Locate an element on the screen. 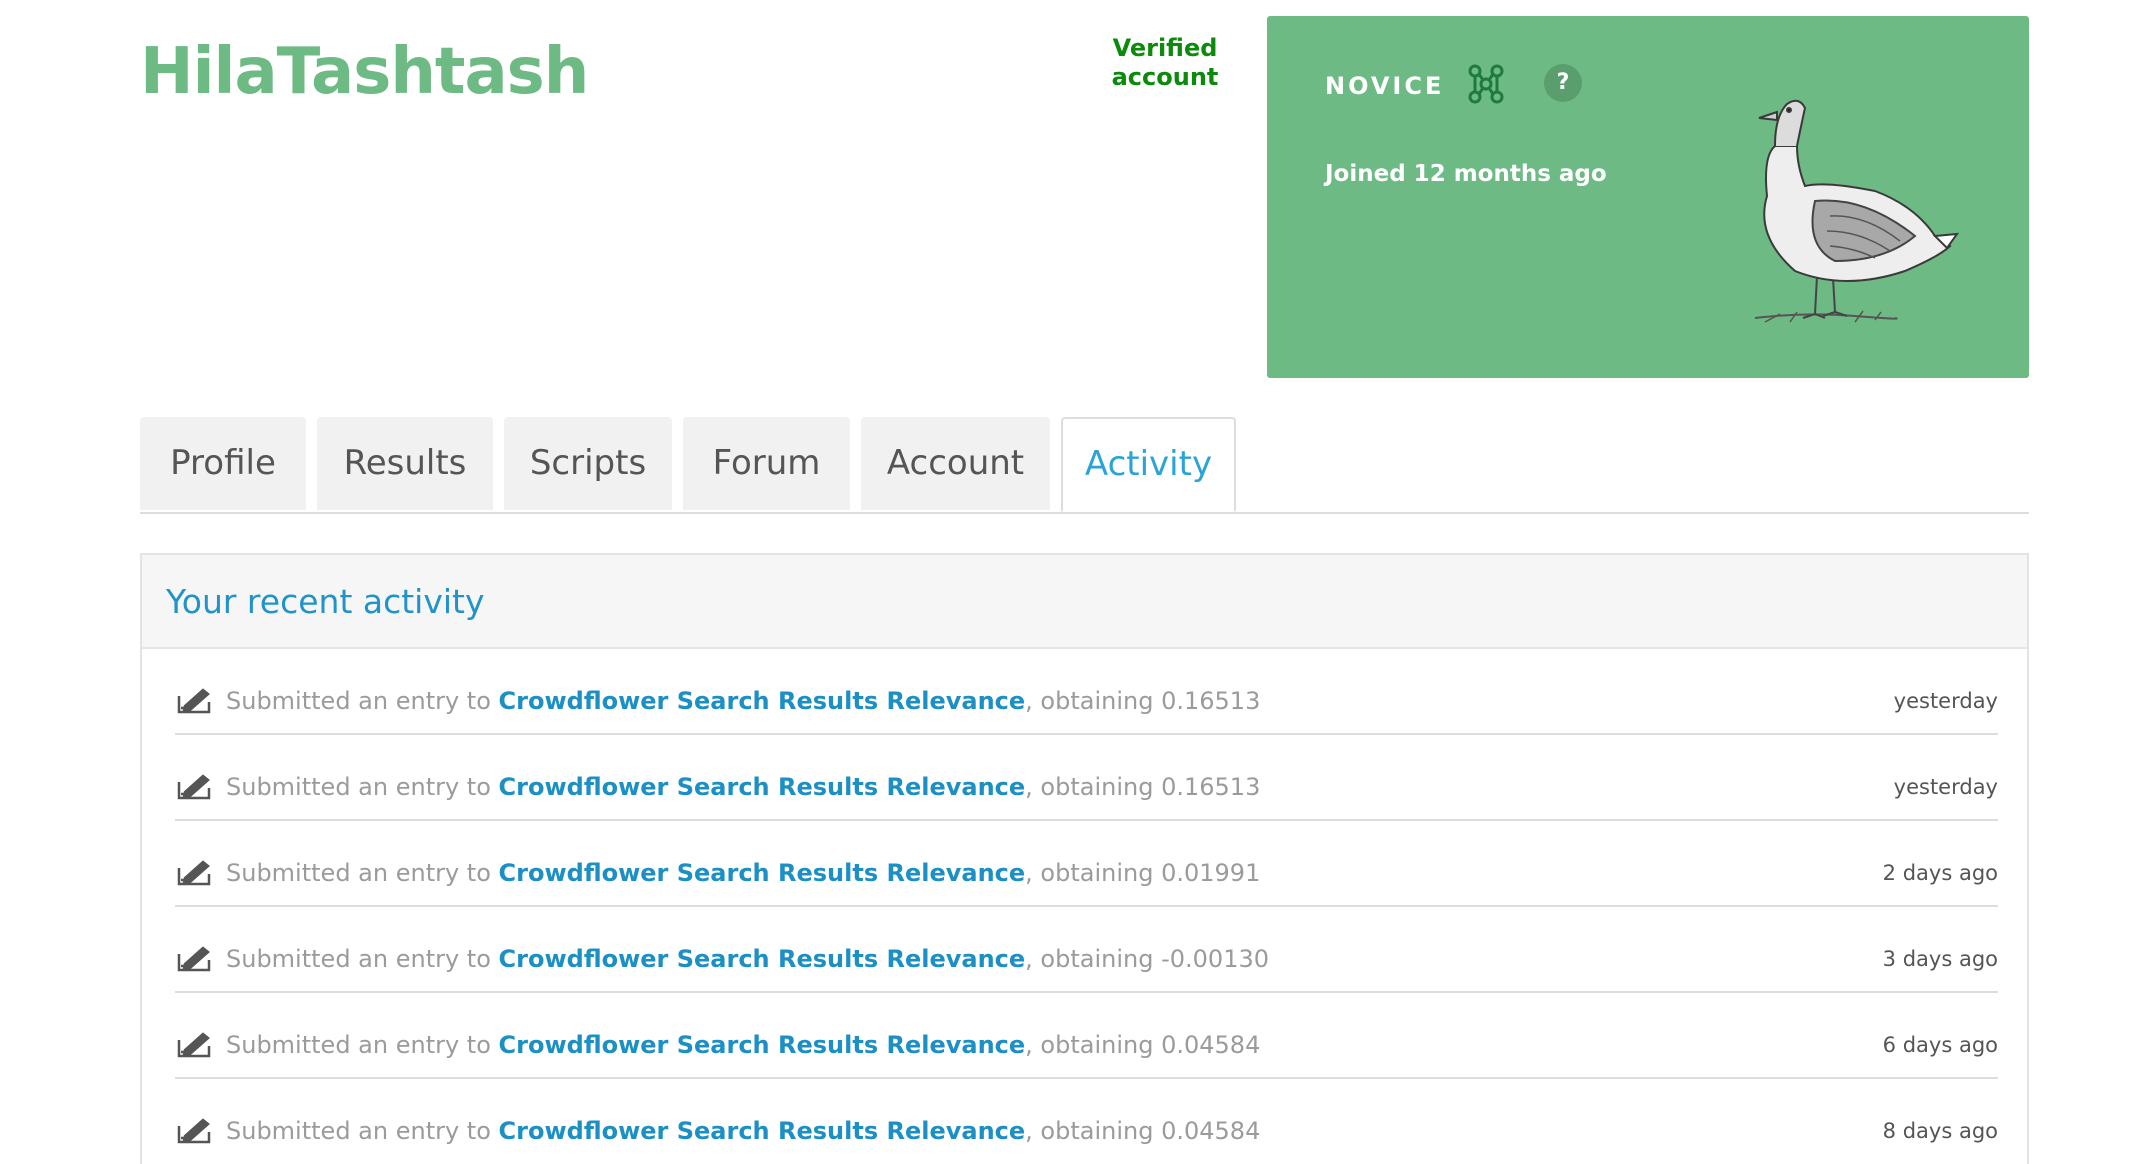  verified-badge: Verified account is located at coordinates (1165, 63).